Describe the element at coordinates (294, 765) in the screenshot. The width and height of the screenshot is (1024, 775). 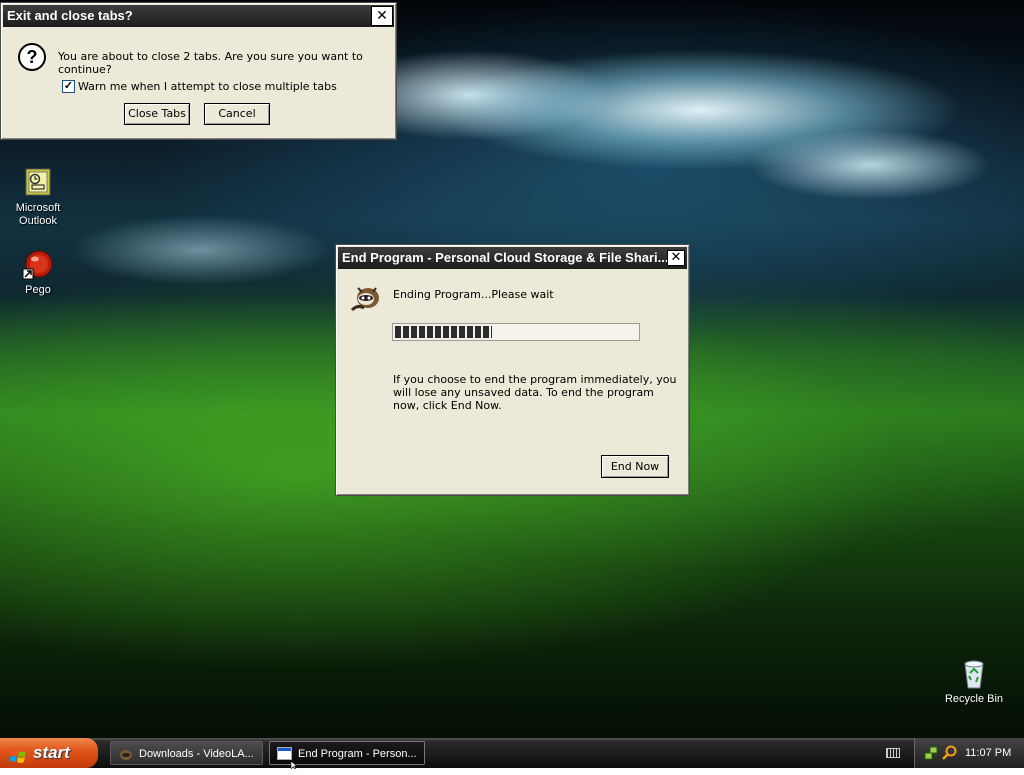
I see `mouse-cursor-icon` at that location.